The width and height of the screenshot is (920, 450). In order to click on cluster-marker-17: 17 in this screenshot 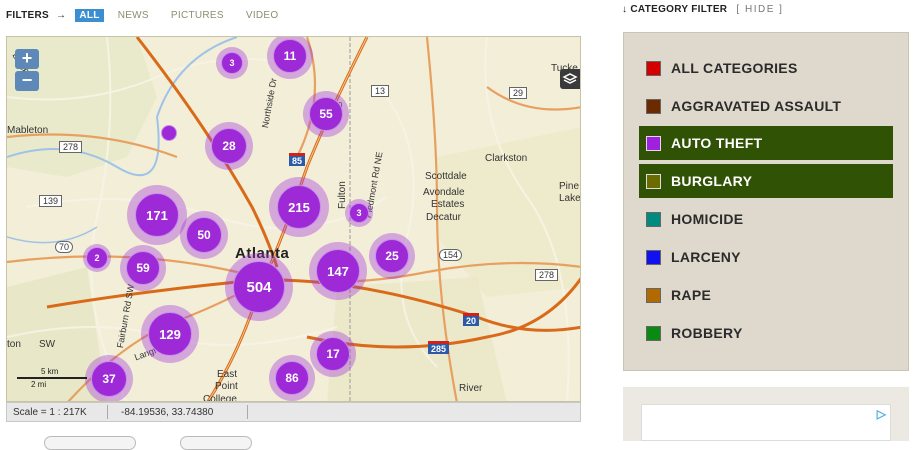, I will do `click(333, 354)`.